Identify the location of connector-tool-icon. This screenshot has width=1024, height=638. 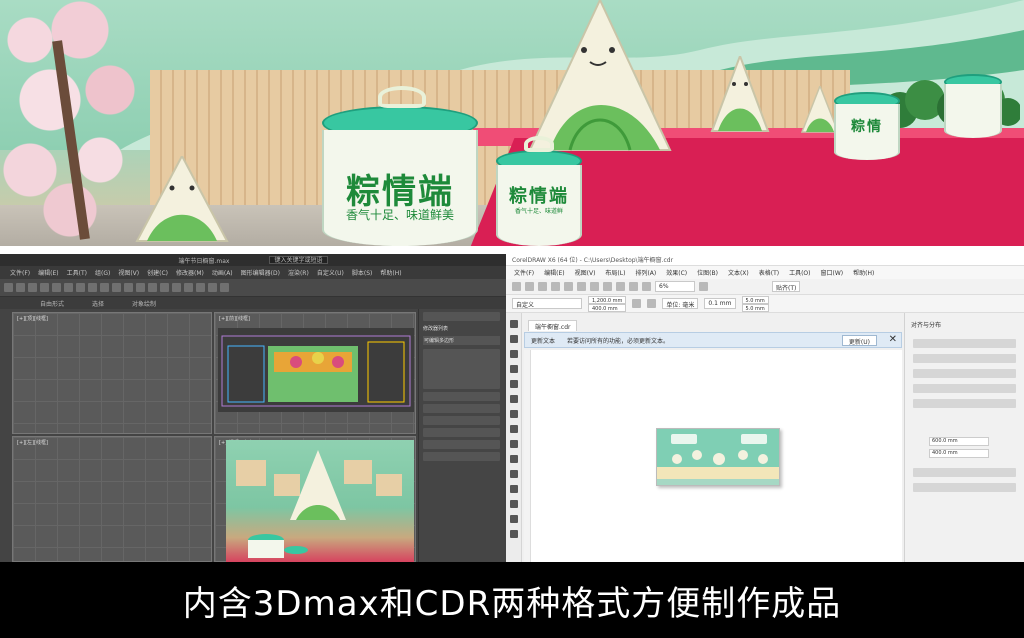
(514, 489).